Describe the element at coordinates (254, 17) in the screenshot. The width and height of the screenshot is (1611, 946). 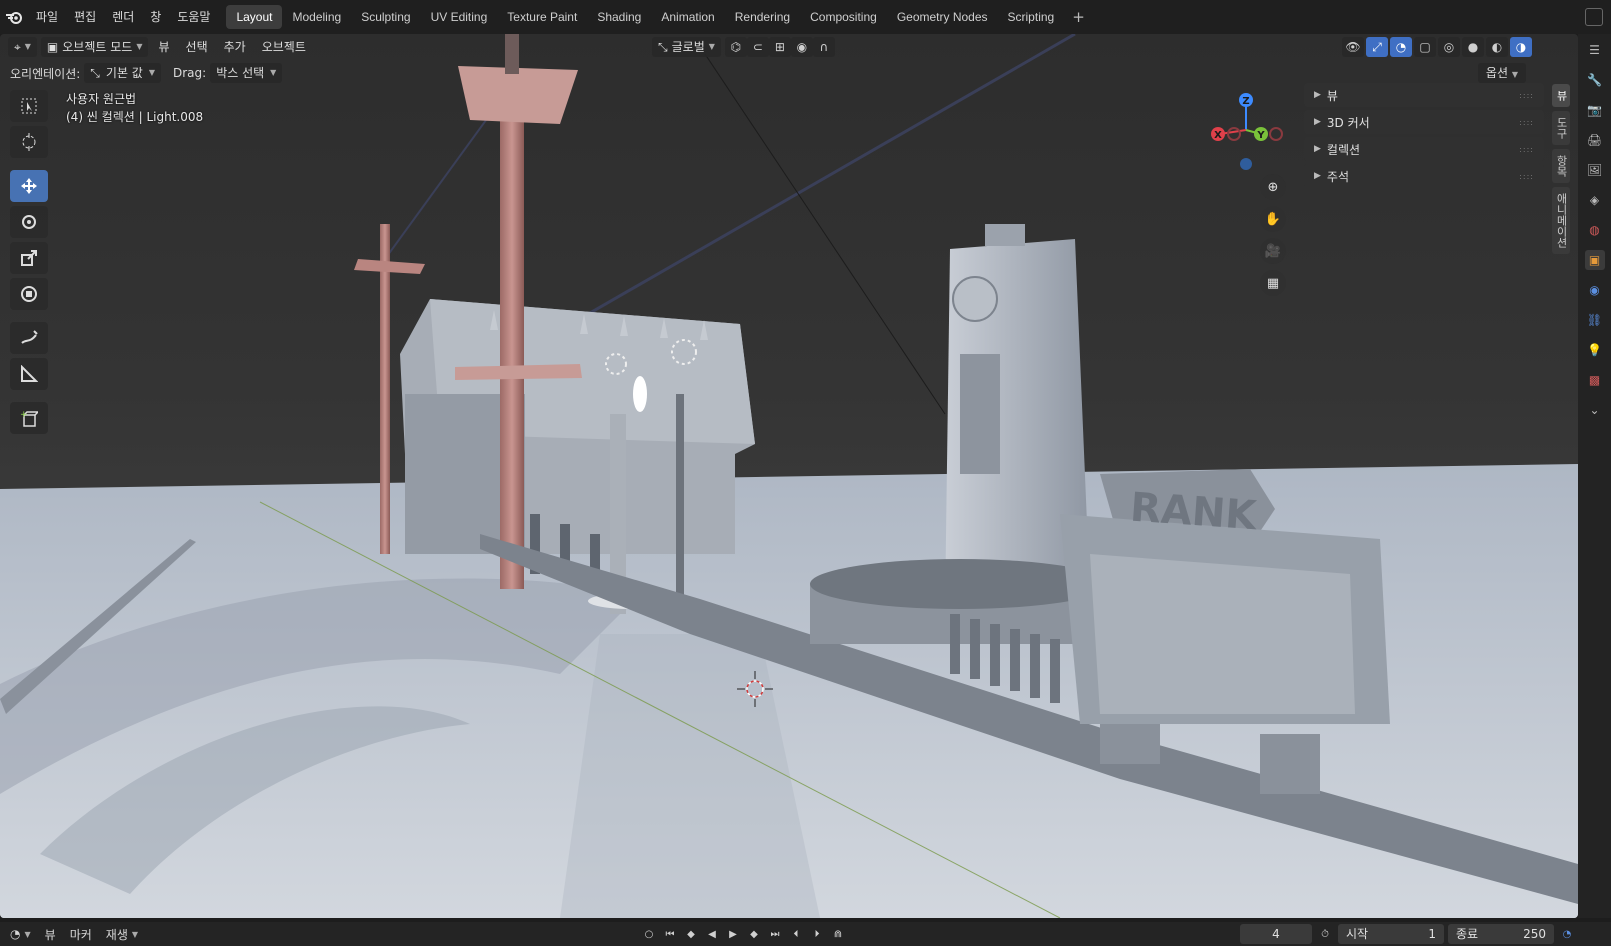
I see `tab-layout: Layout` at that location.